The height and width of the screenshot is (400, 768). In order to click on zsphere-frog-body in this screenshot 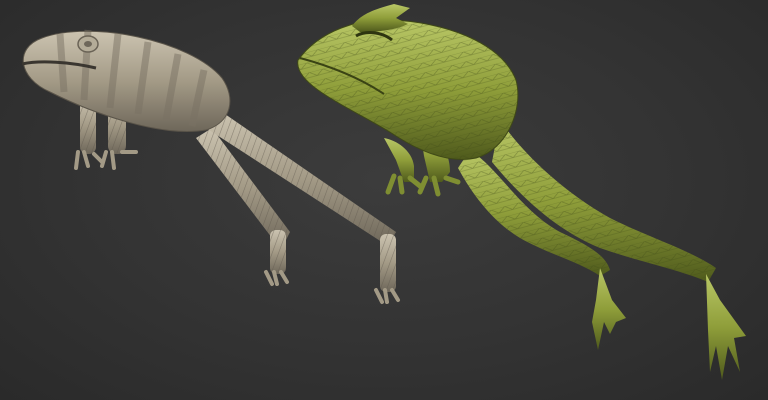, I will do `click(126, 80)`.